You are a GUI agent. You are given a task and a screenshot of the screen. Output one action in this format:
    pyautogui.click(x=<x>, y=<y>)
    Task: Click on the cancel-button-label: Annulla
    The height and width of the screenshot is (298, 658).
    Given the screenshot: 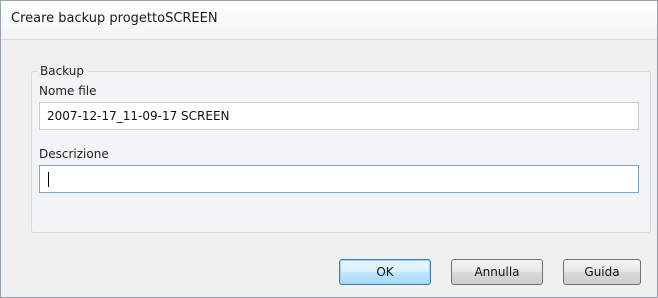 What is the action you would take?
    pyautogui.click(x=497, y=272)
    